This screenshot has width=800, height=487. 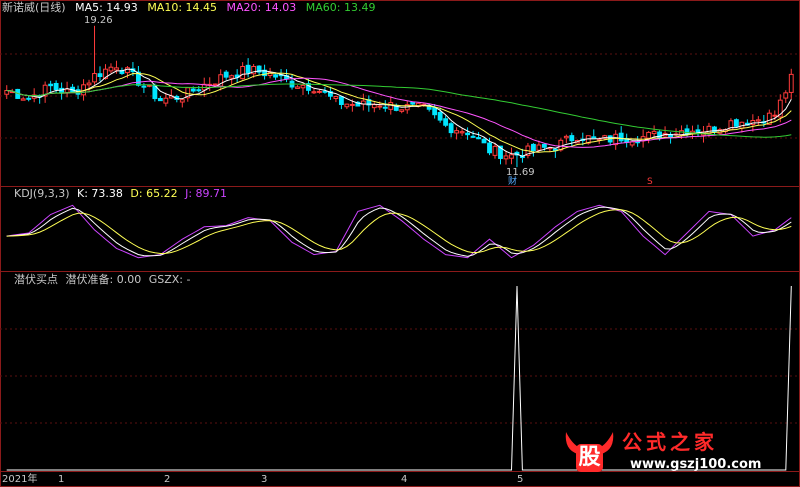 I want to click on x-axis-month: 2, so click(x=167, y=479).